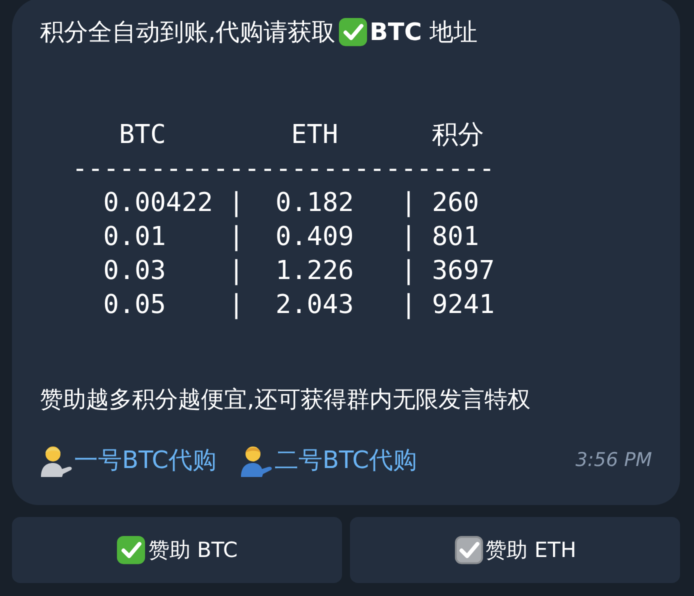 This screenshot has height=596, width=694. Describe the element at coordinates (298, 271) in the screenshot. I see `code-line: 0.03 | 1.226 | 3697` at that location.